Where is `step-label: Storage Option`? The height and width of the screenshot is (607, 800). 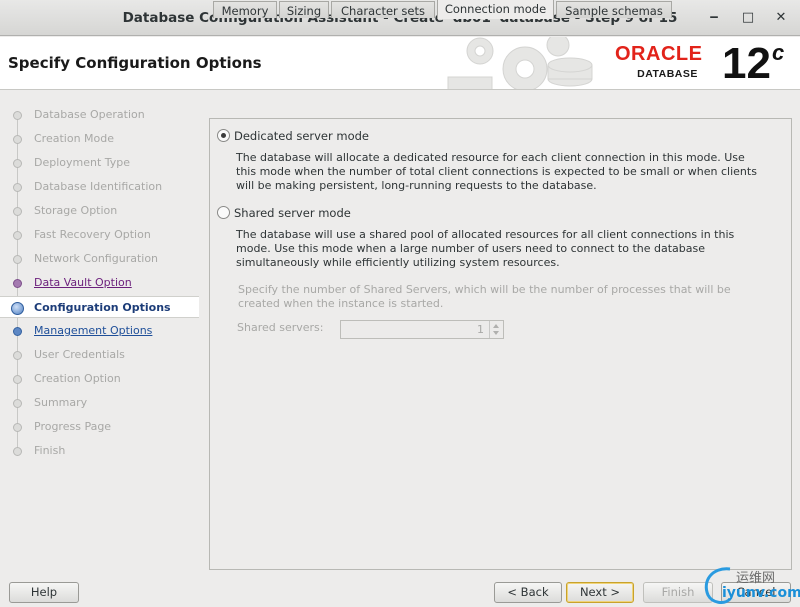
step-label: Storage Option is located at coordinates (76, 210).